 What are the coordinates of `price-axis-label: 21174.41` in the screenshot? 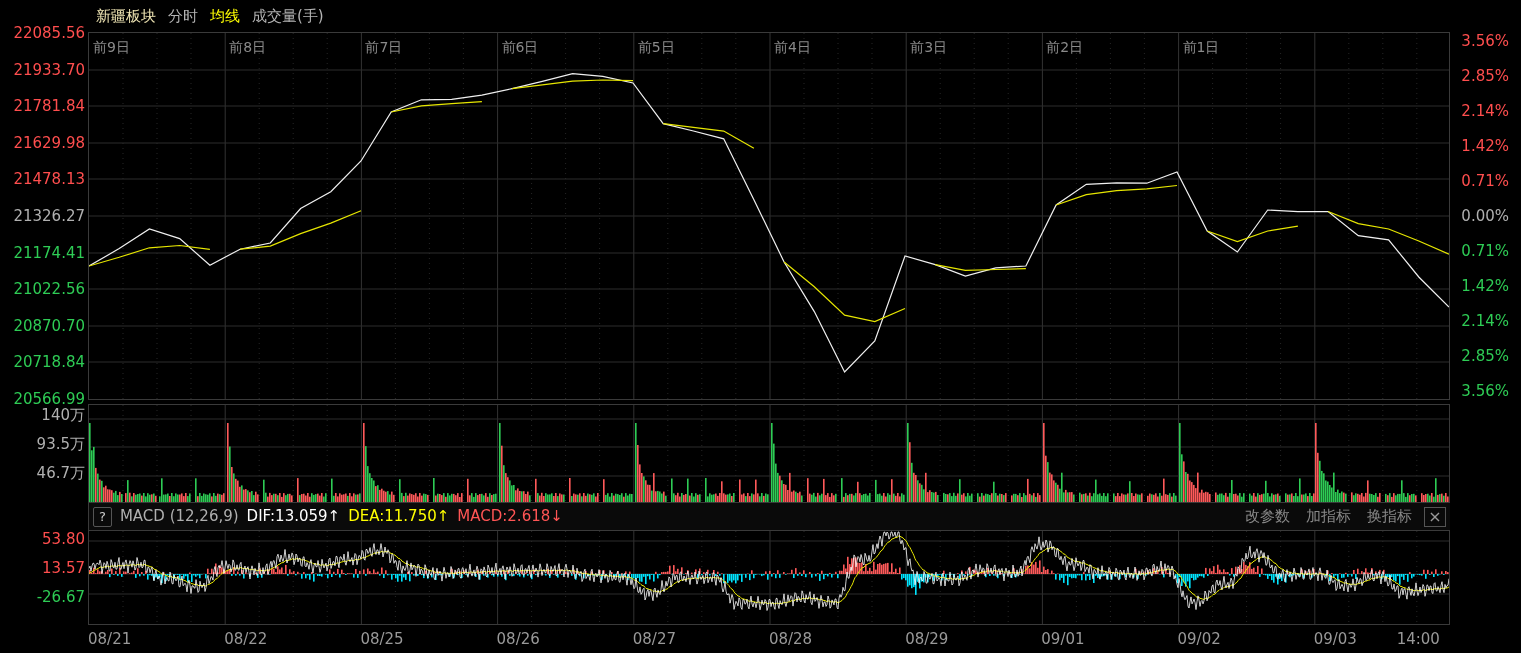 It's located at (49, 252).